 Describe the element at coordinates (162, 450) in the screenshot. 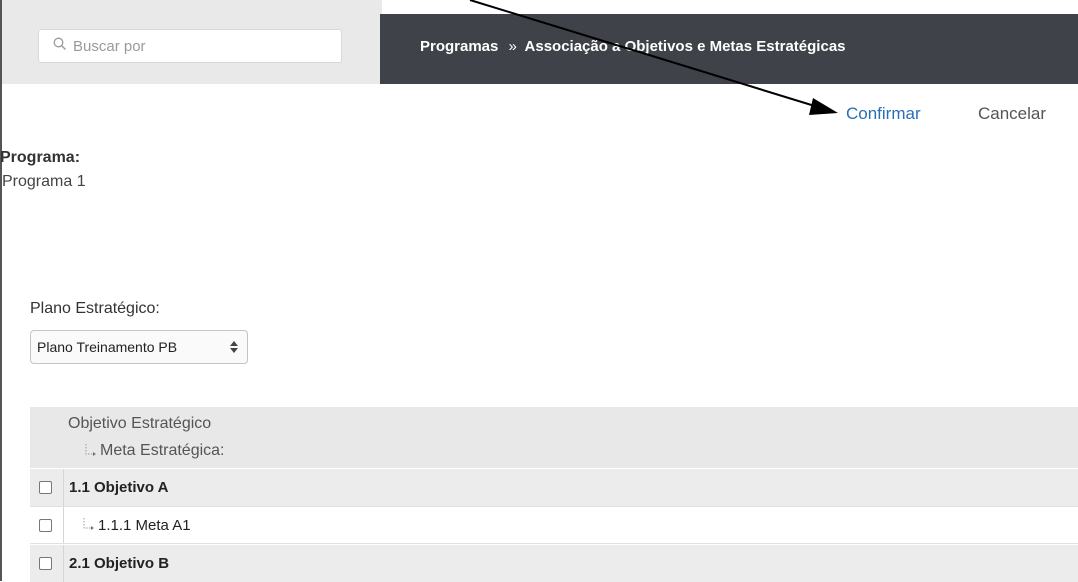

I see `header-meta-label: Meta Estratégica:` at that location.